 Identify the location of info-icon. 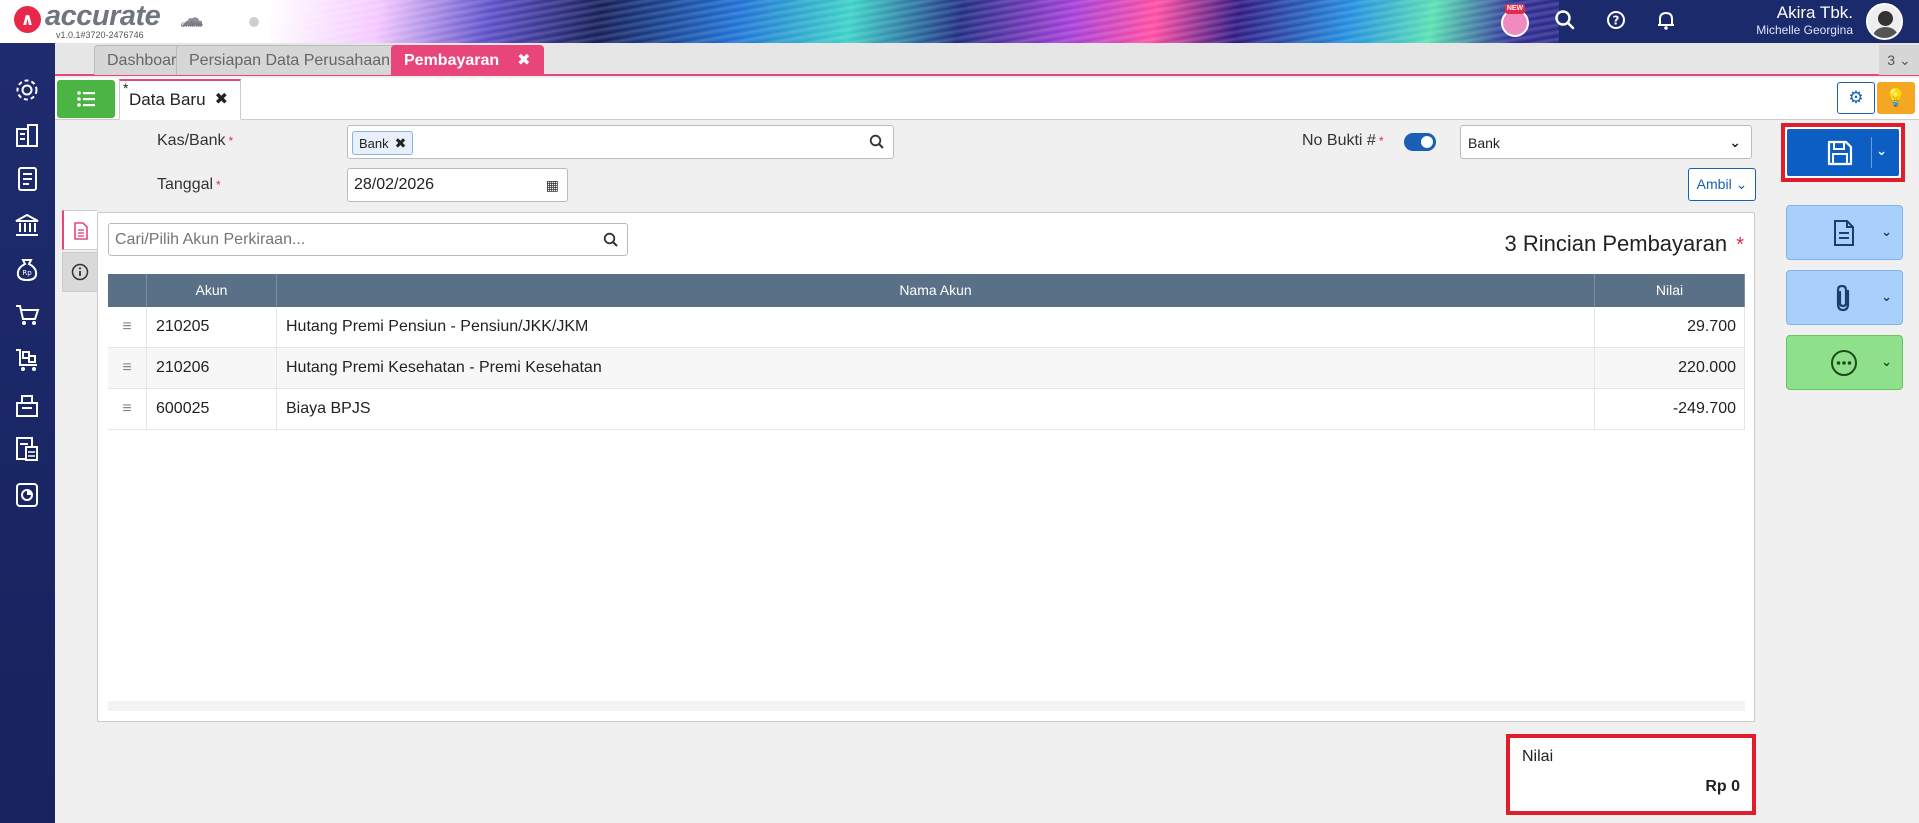
(80, 272).